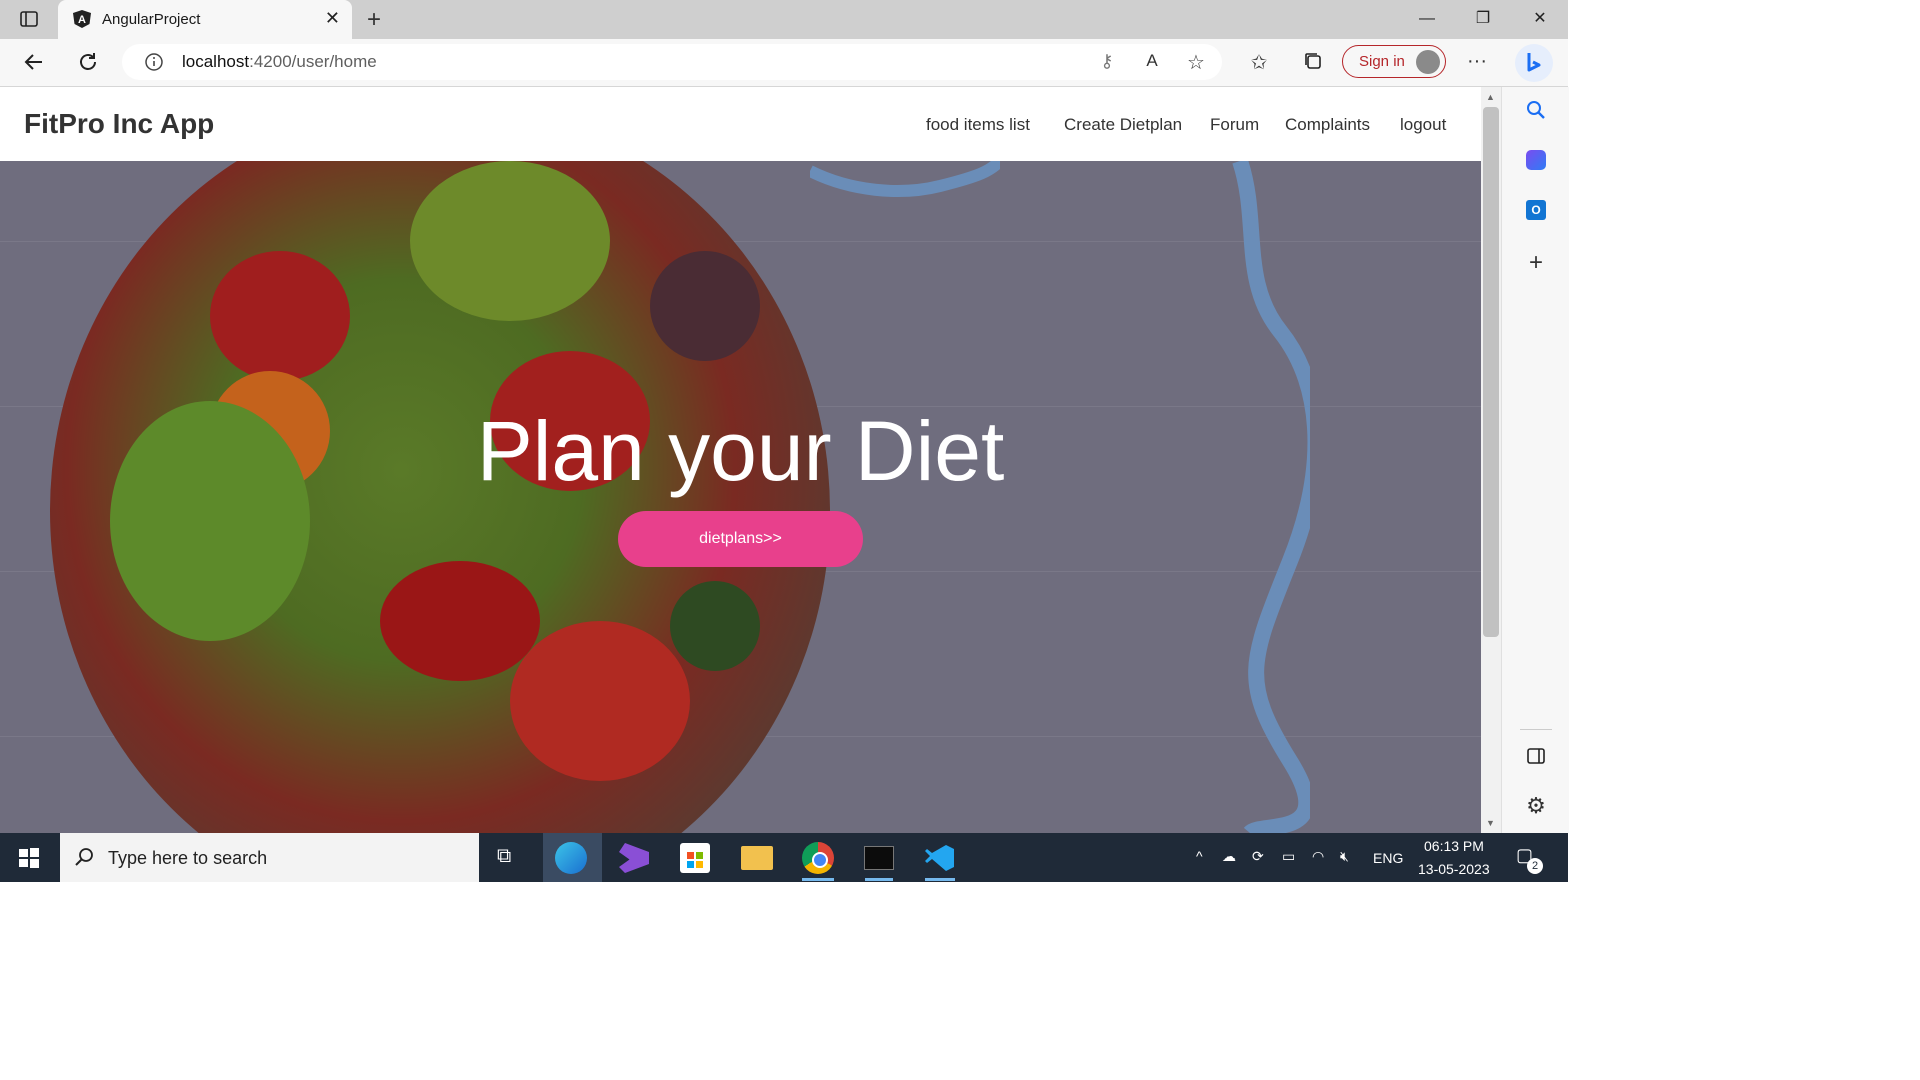 The image size is (1920, 1080). I want to click on bing-copilot-icon, so click(1534, 63).